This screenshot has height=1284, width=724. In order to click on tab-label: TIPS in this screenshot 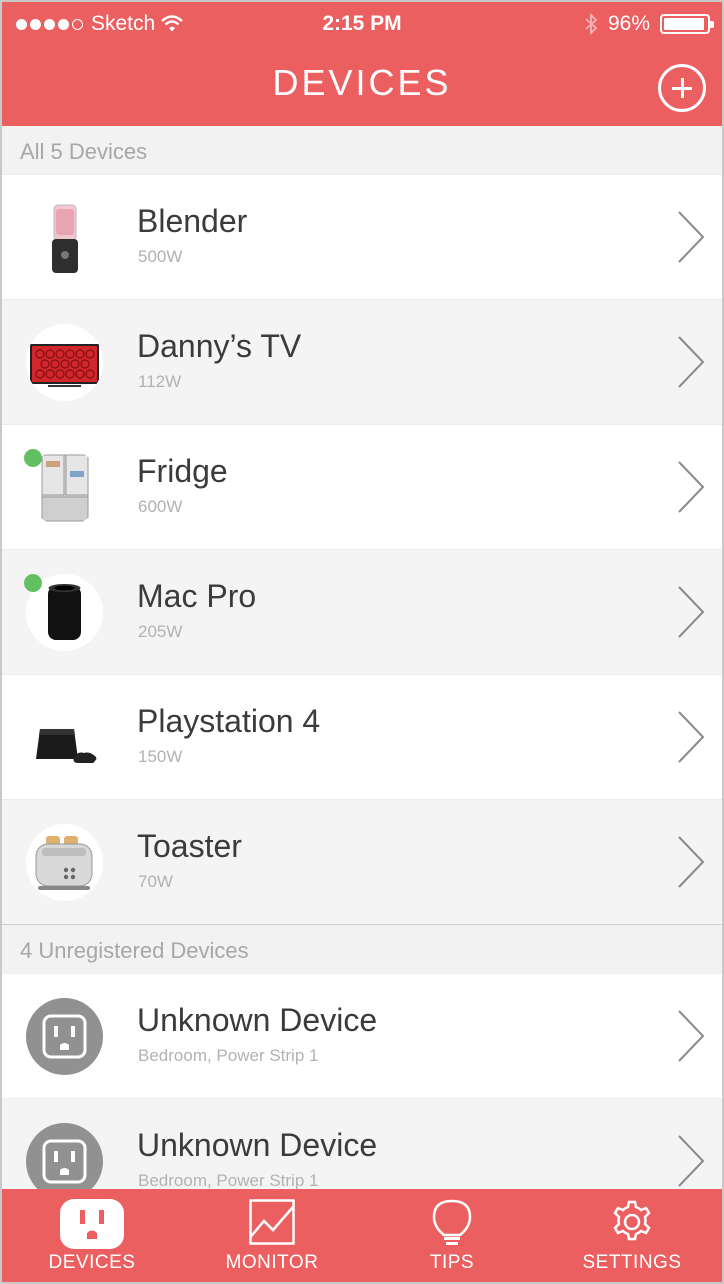, I will do `click(452, 1262)`.